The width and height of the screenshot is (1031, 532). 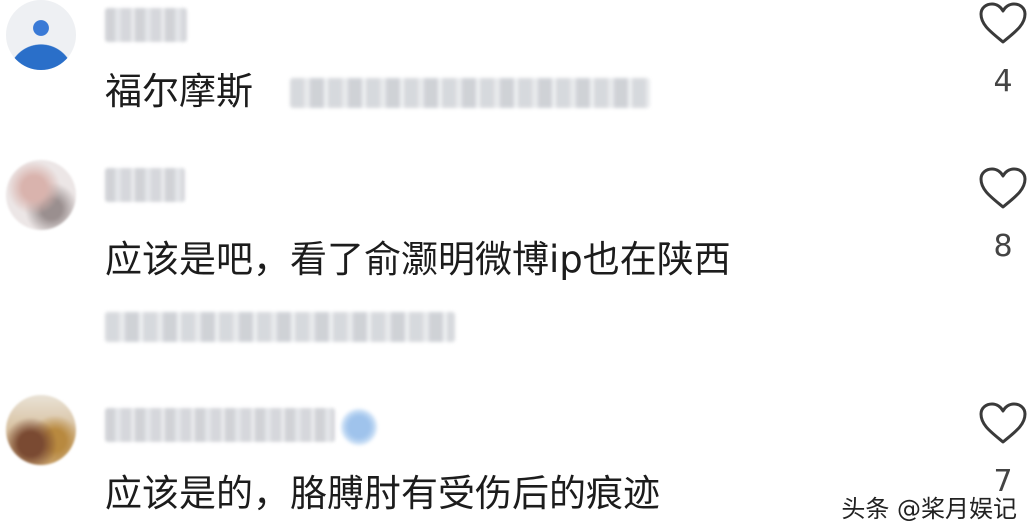 I want to click on verified-badge-icon, so click(x=359, y=427).